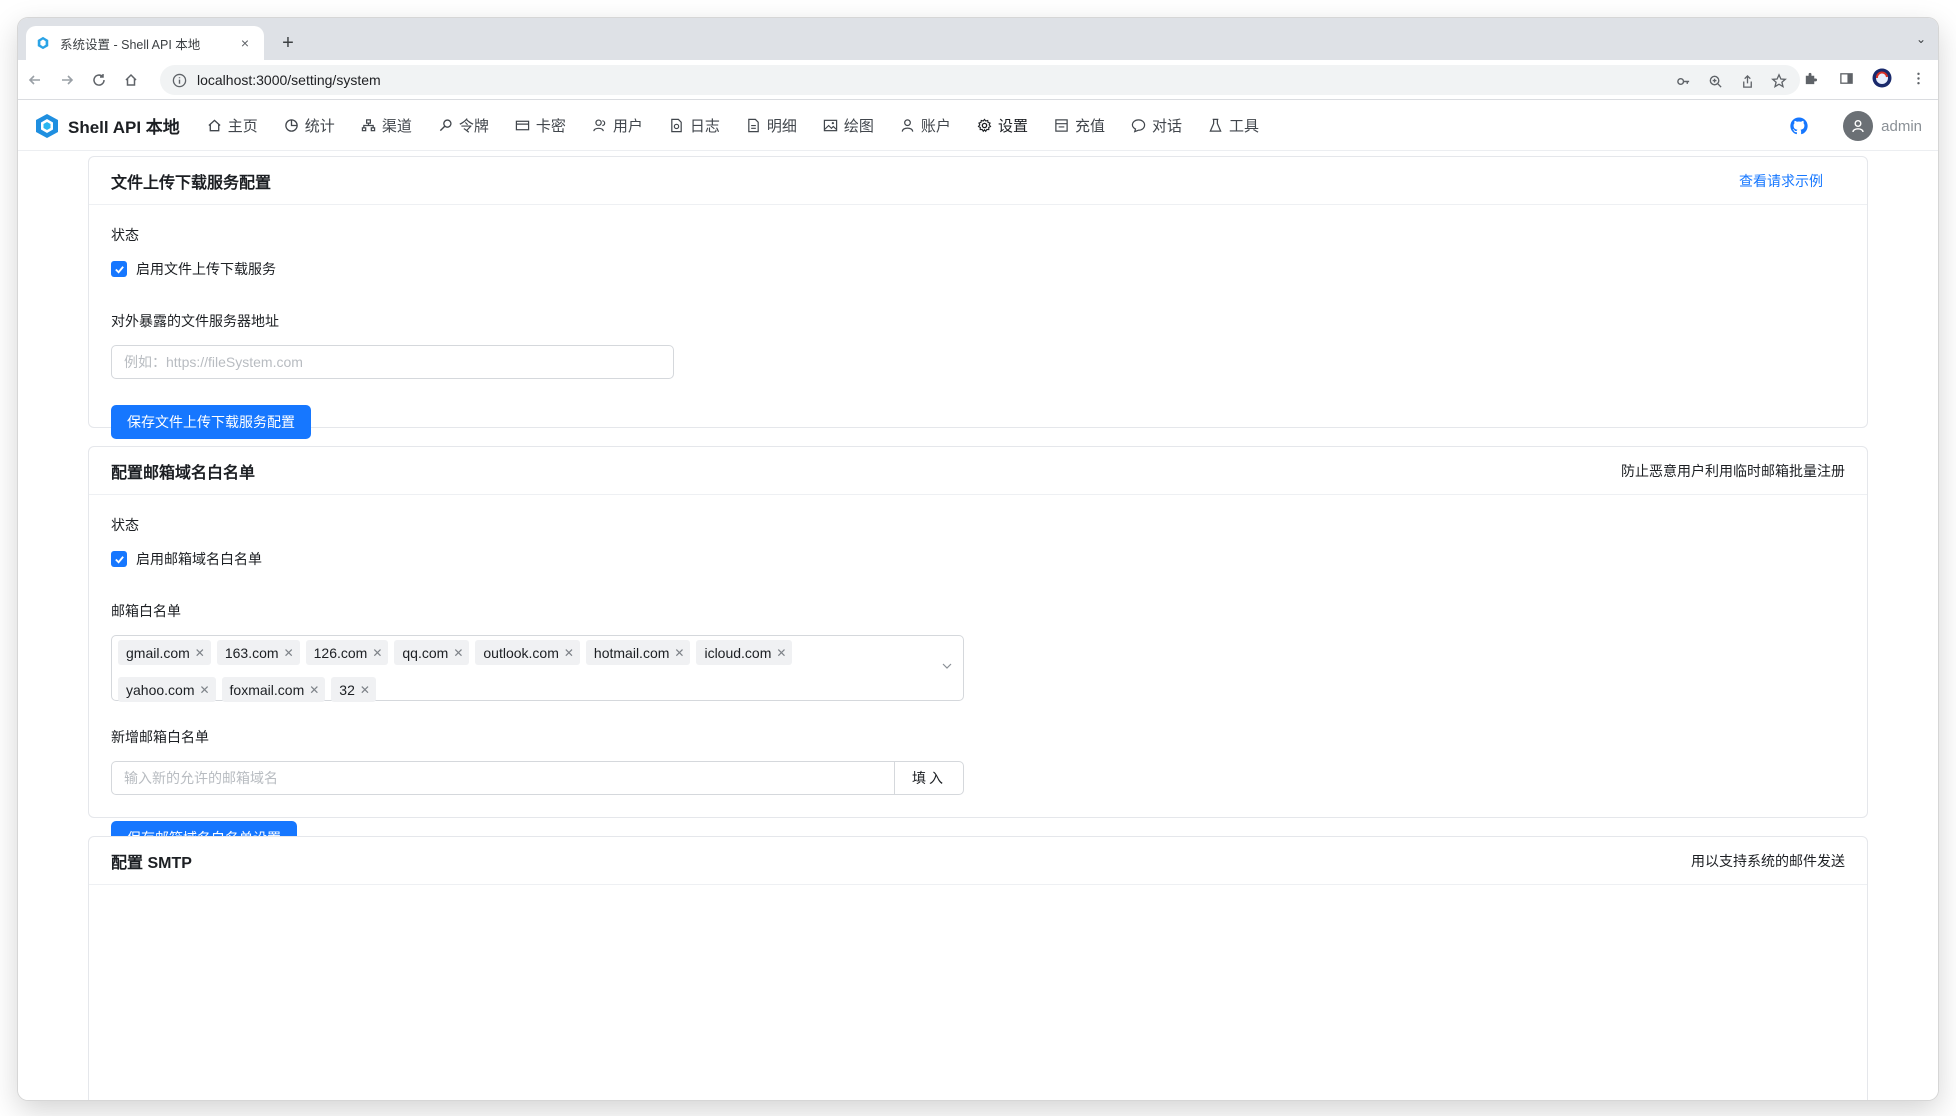 The width and height of the screenshot is (1956, 1116). Describe the element at coordinates (35, 80) in the screenshot. I see `back-icon` at that location.